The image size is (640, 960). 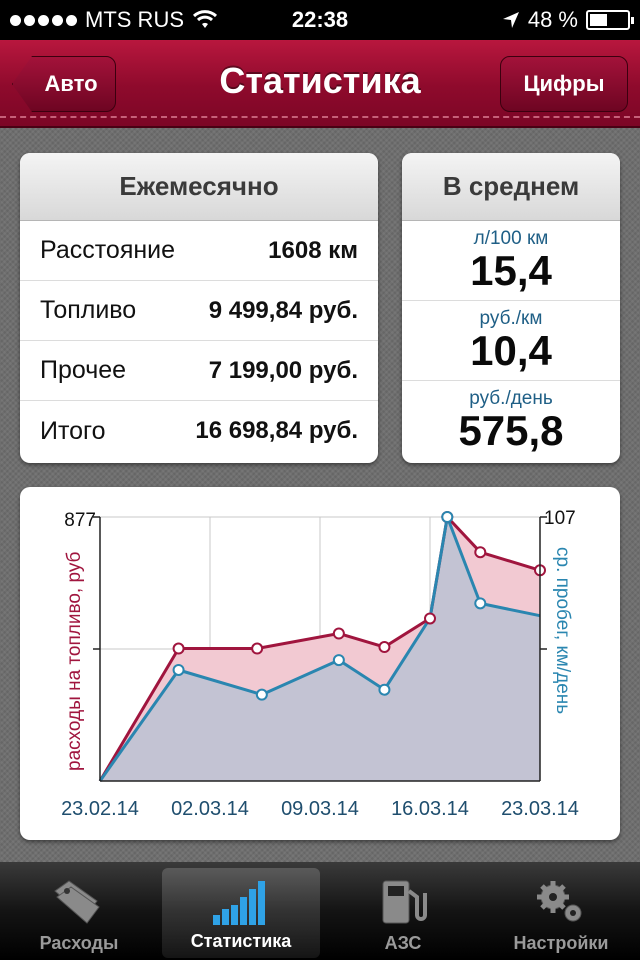 I want to click on right-axis-title: ср. пробег, км/день, so click(x=562, y=630).